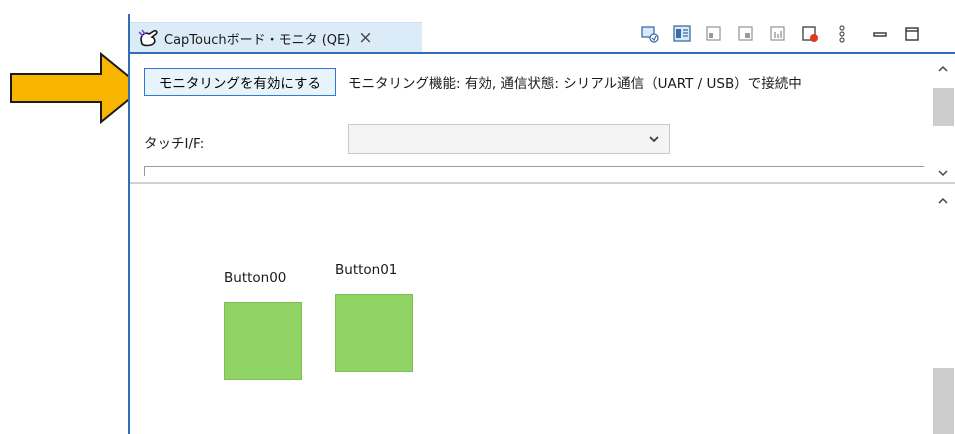  Describe the element at coordinates (144, 171) in the screenshot. I see `slider-tick` at that location.